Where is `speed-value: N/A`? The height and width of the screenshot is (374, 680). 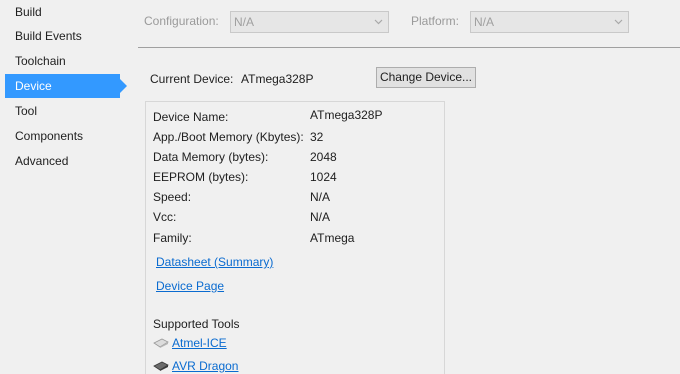
speed-value: N/A is located at coordinates (320, 197).